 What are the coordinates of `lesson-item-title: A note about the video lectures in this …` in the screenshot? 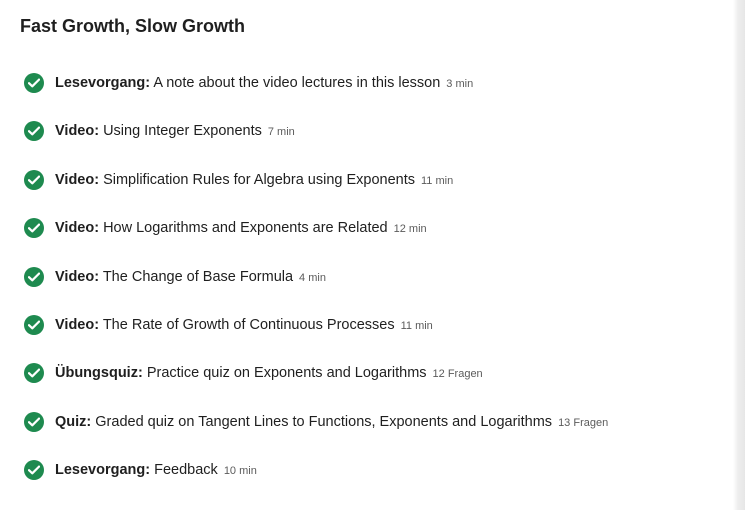 It's located at (297, 83).